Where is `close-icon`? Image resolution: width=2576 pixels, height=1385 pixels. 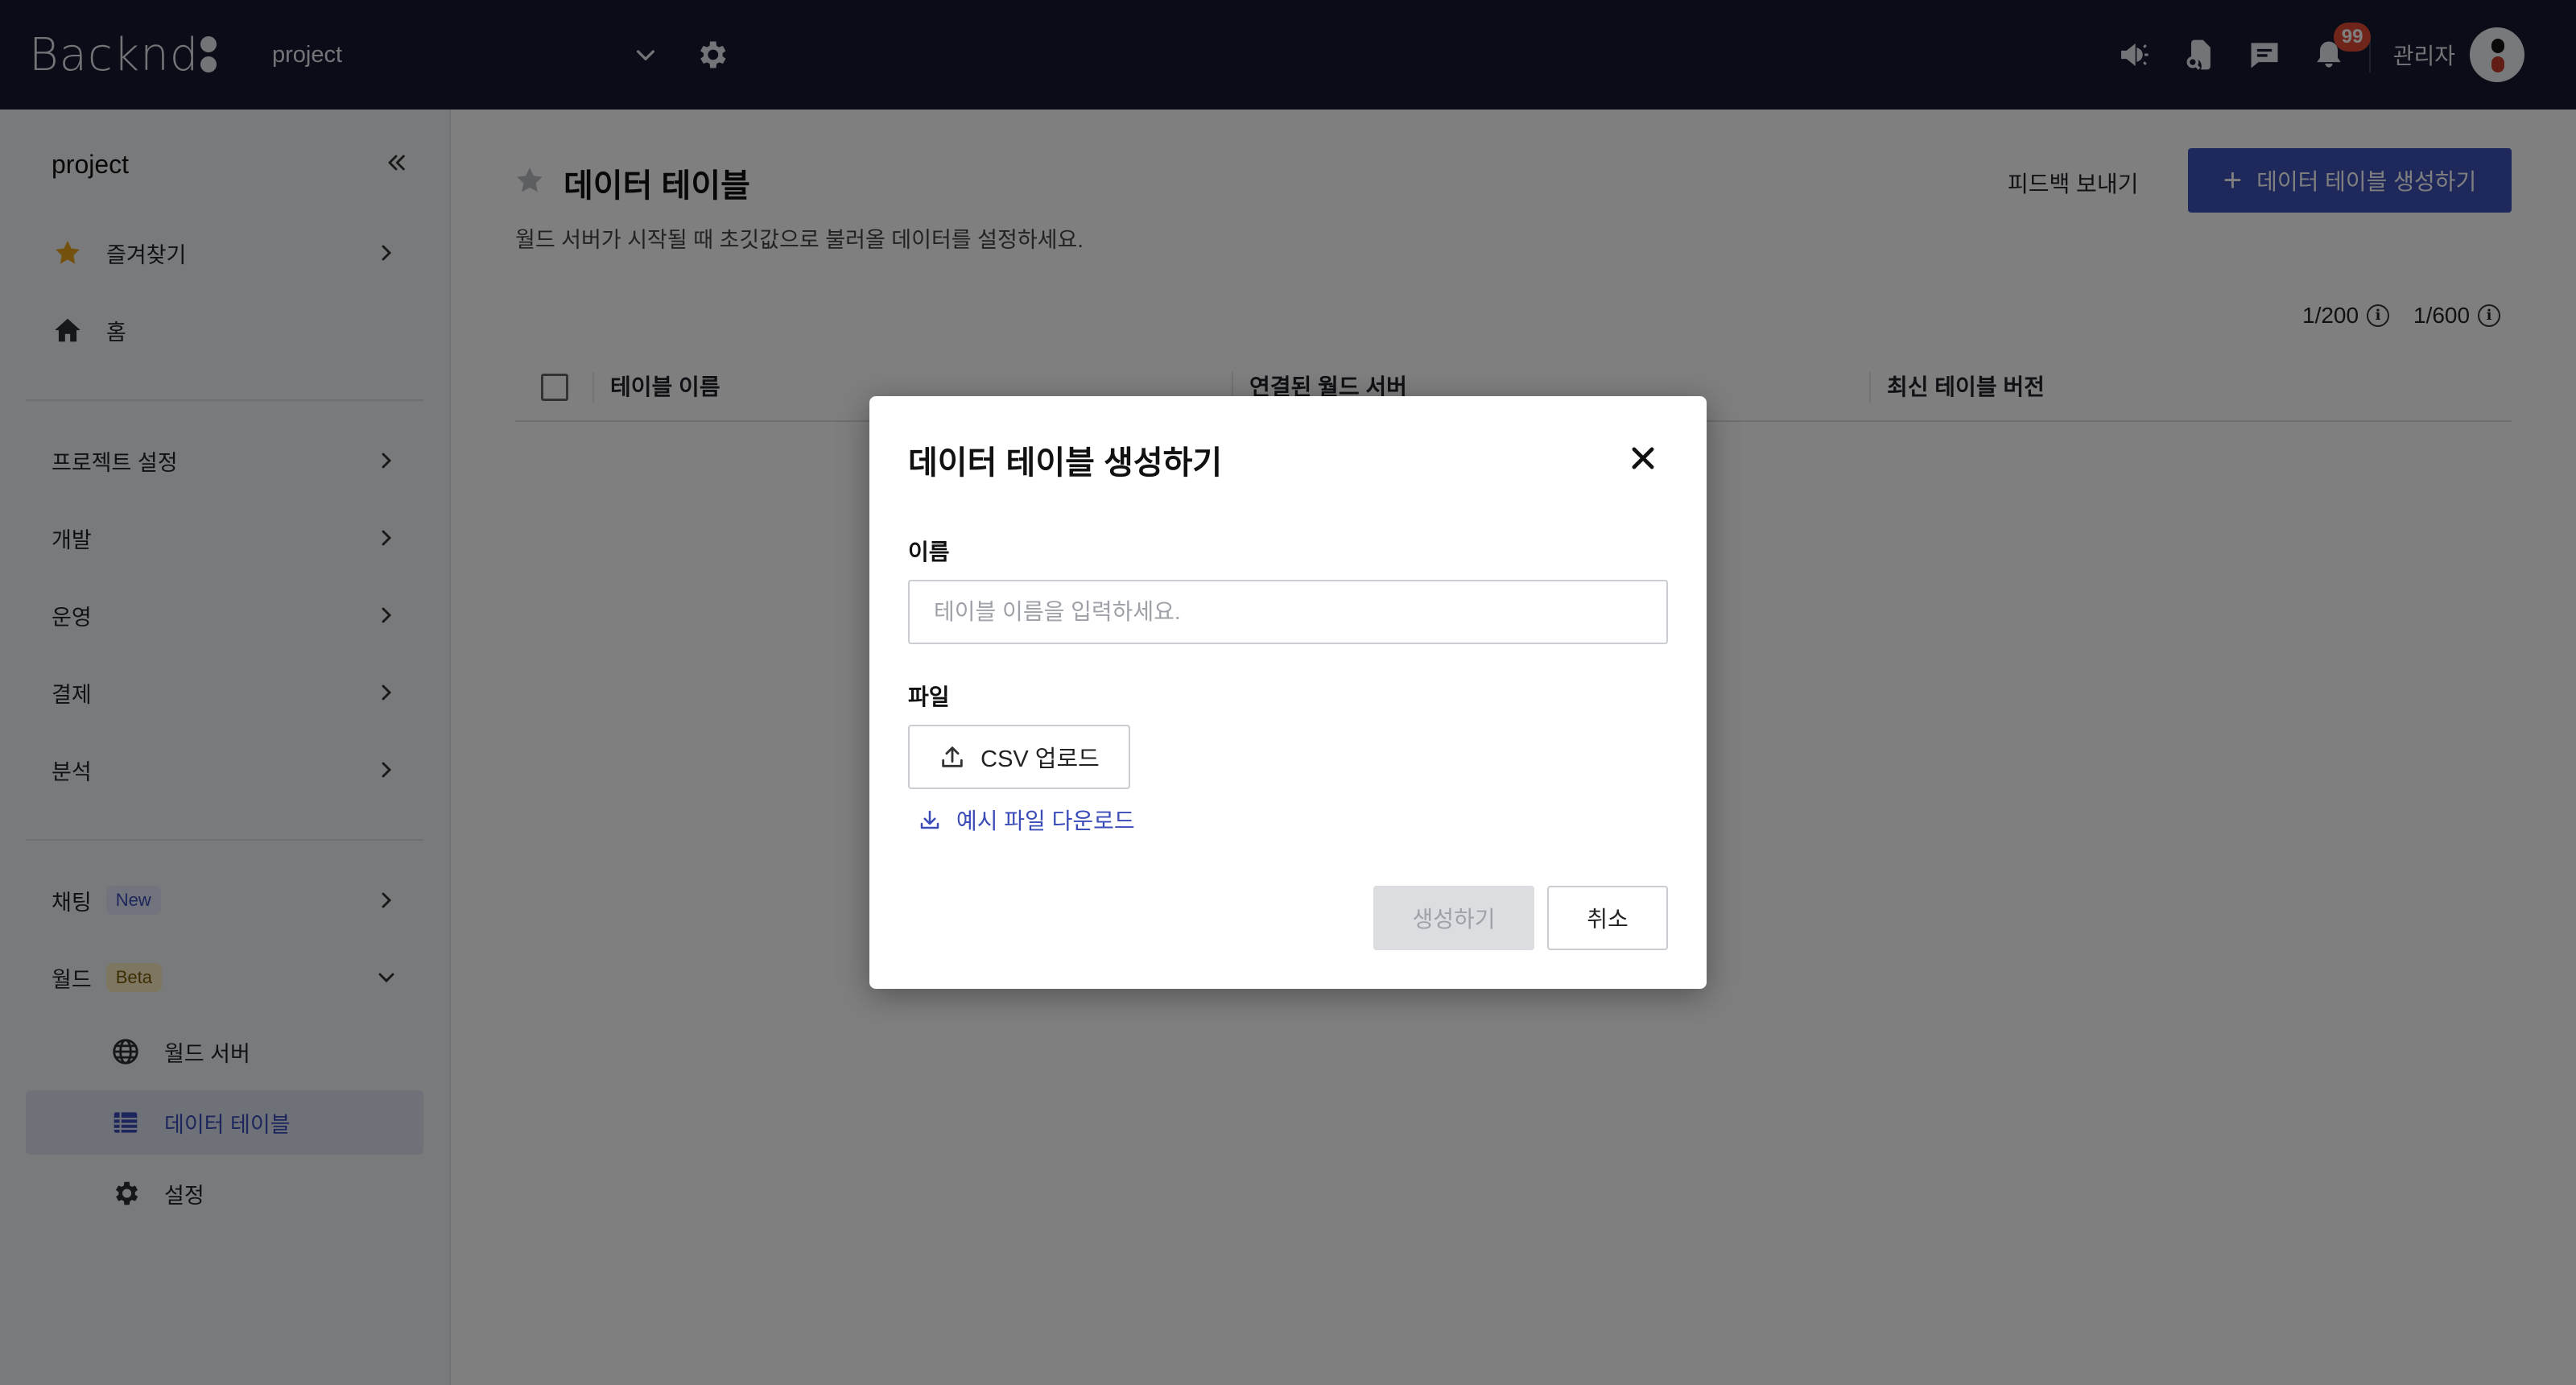 close-icon is located at coordinates (1643, 458).